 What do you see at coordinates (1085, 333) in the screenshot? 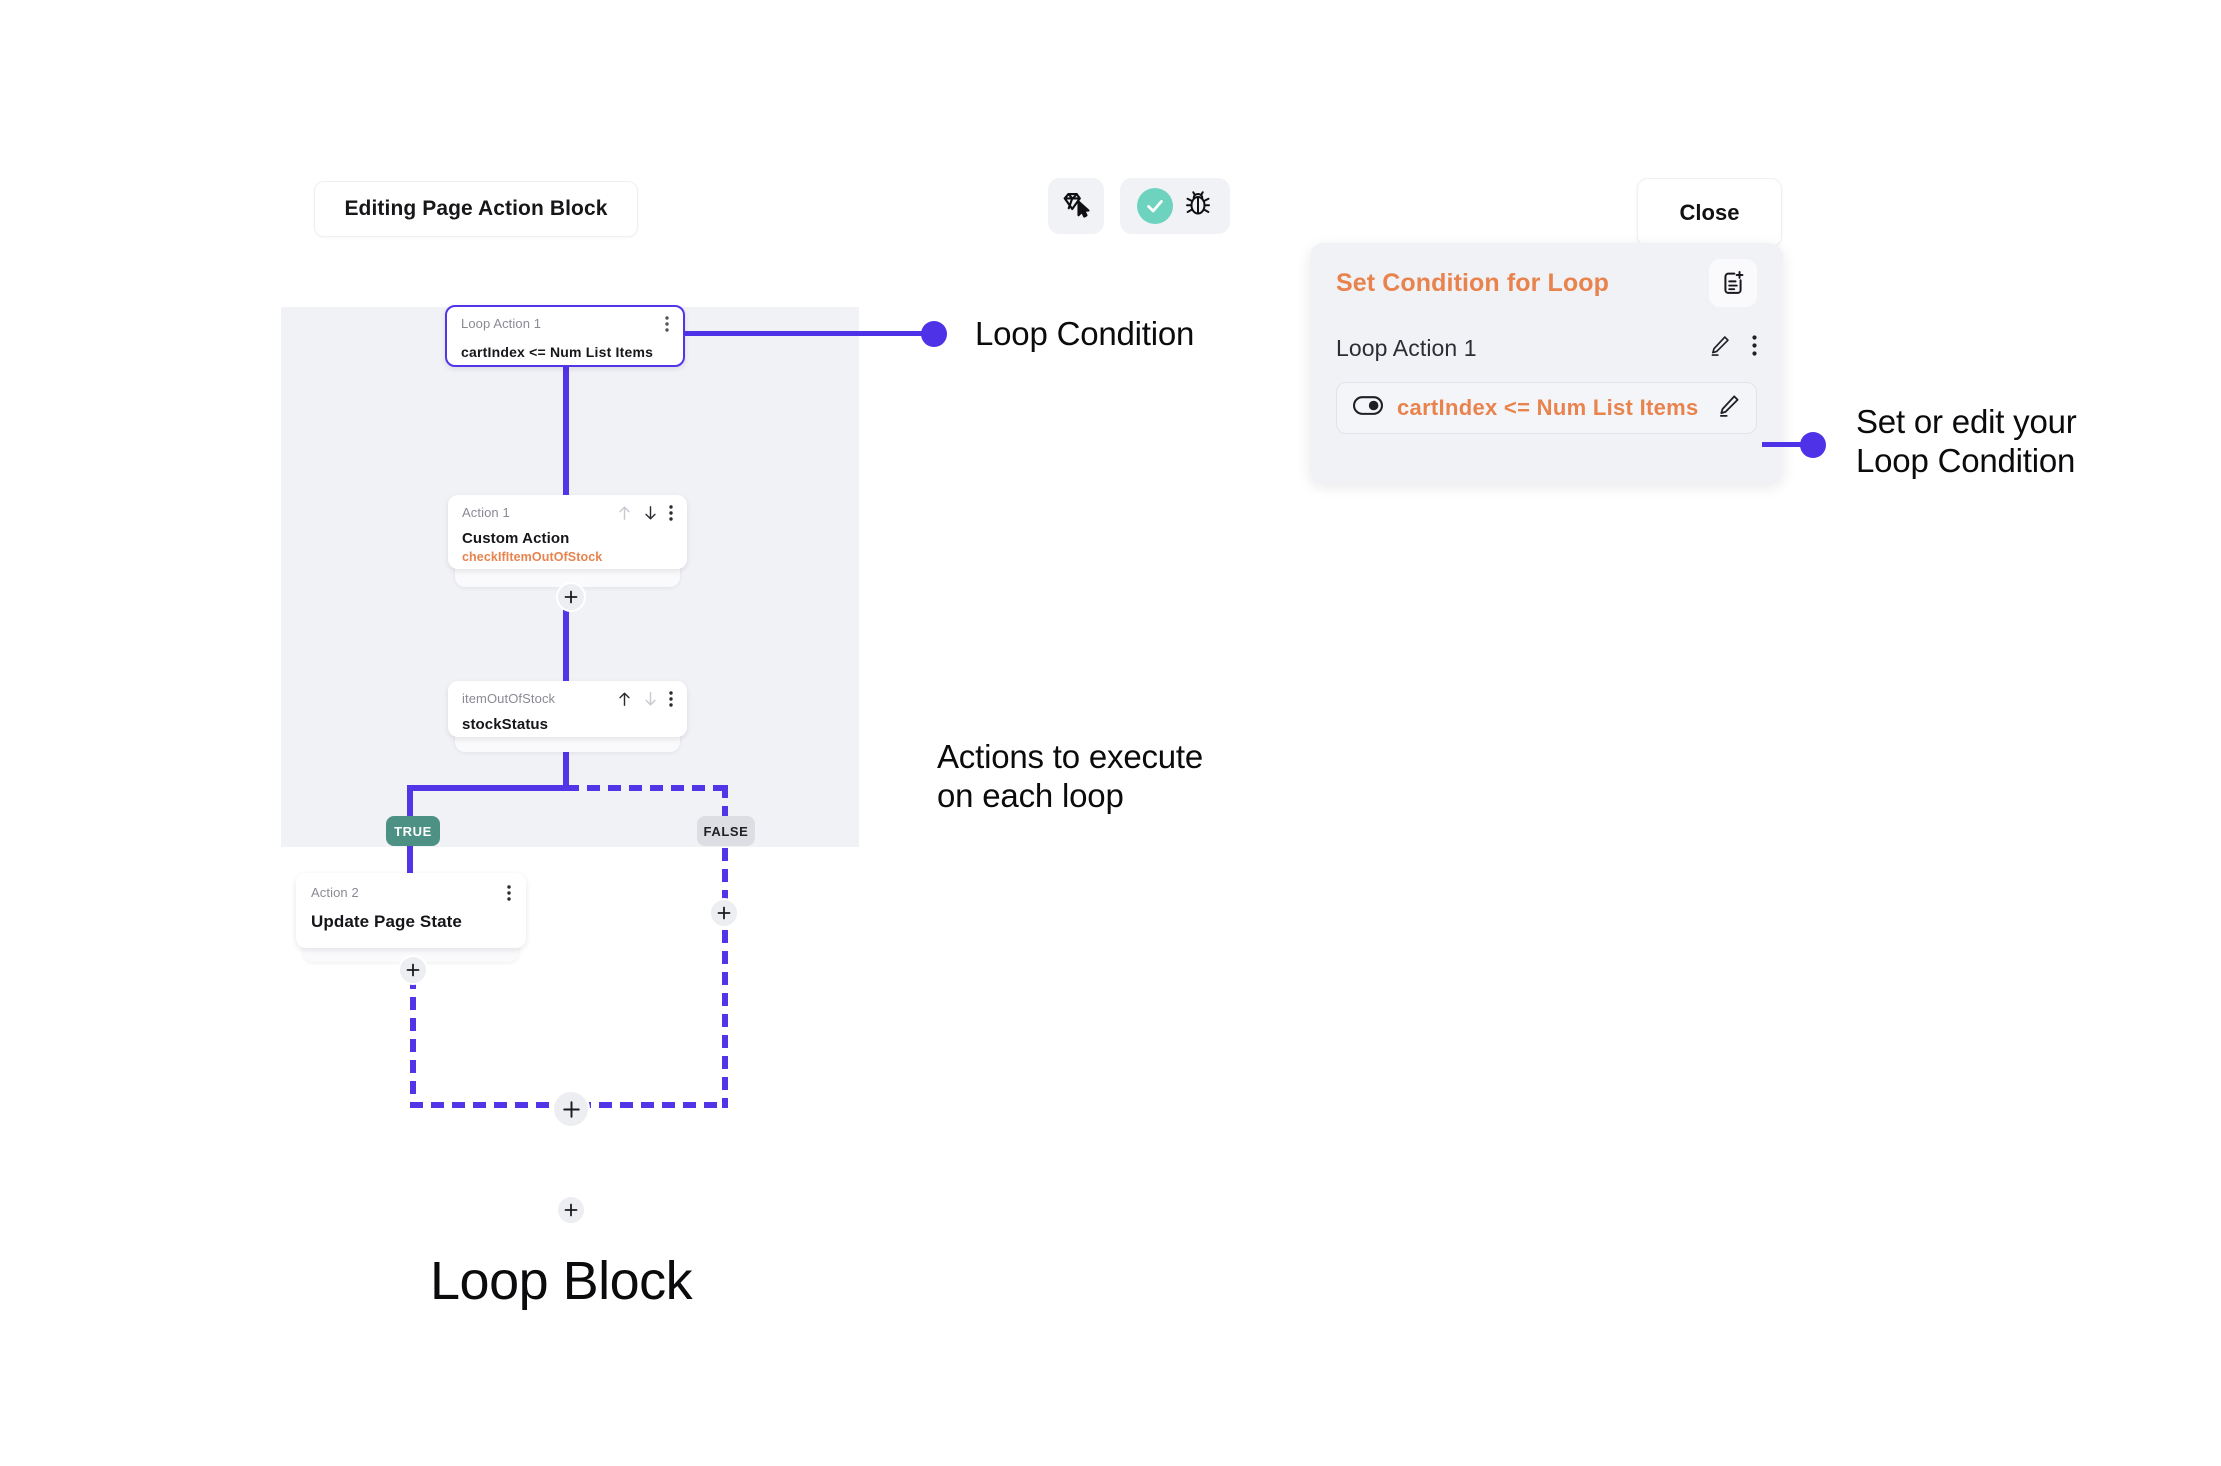
I see `callout-loop-condition: Loop Condition` at bounding box center [1085, 333].